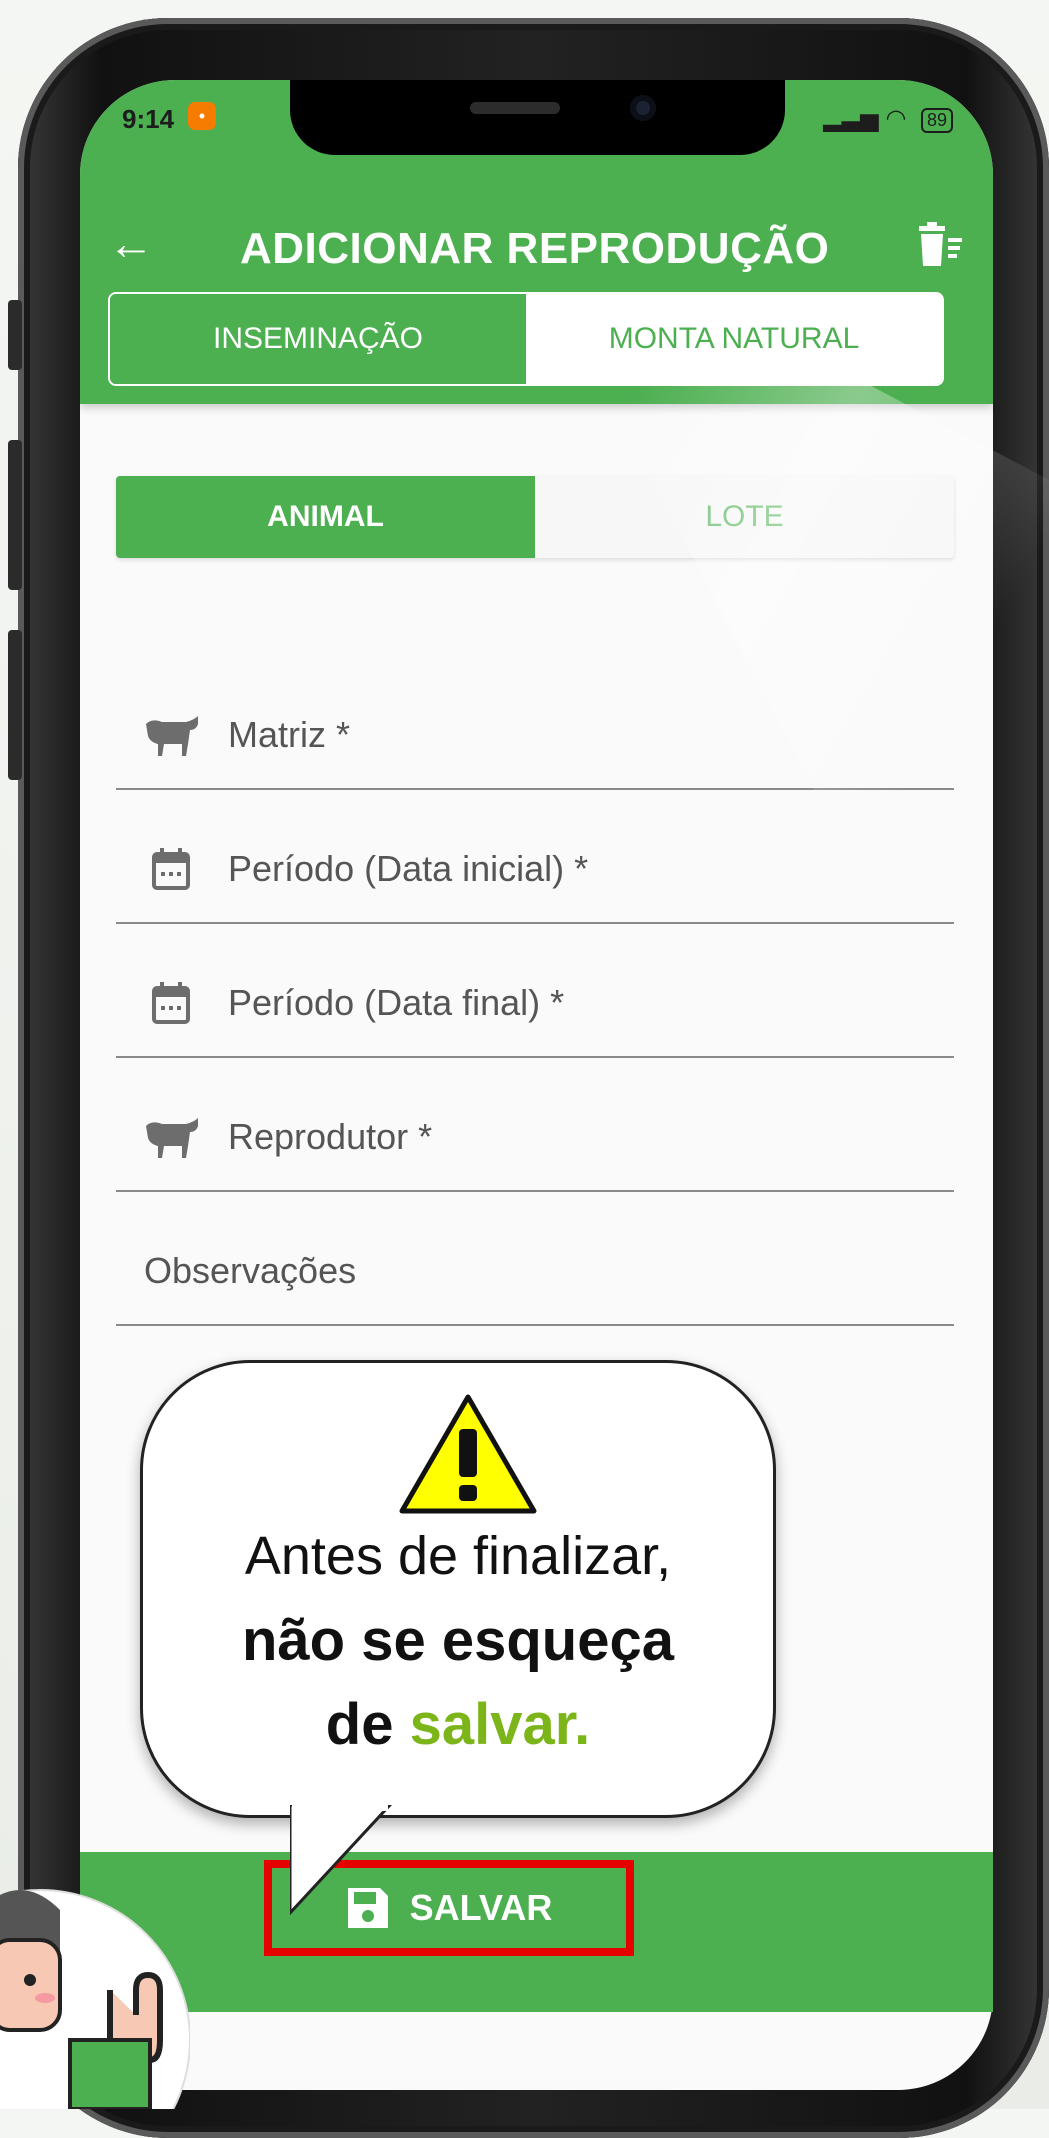 This screenshot has width=1049, height=2138. What do you see at coordinates (535, 1124) in the screenshot?
I see `reprodutor-field: Reprodutor *` at bounding box center [535, 1124].